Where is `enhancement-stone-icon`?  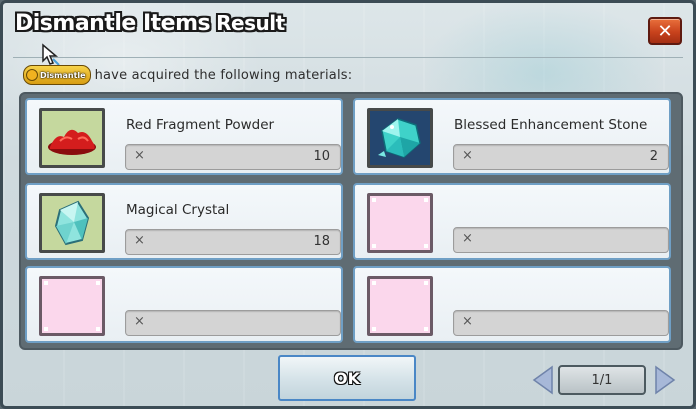
enhancement-stone-icon is located at coordinates (400, 138).